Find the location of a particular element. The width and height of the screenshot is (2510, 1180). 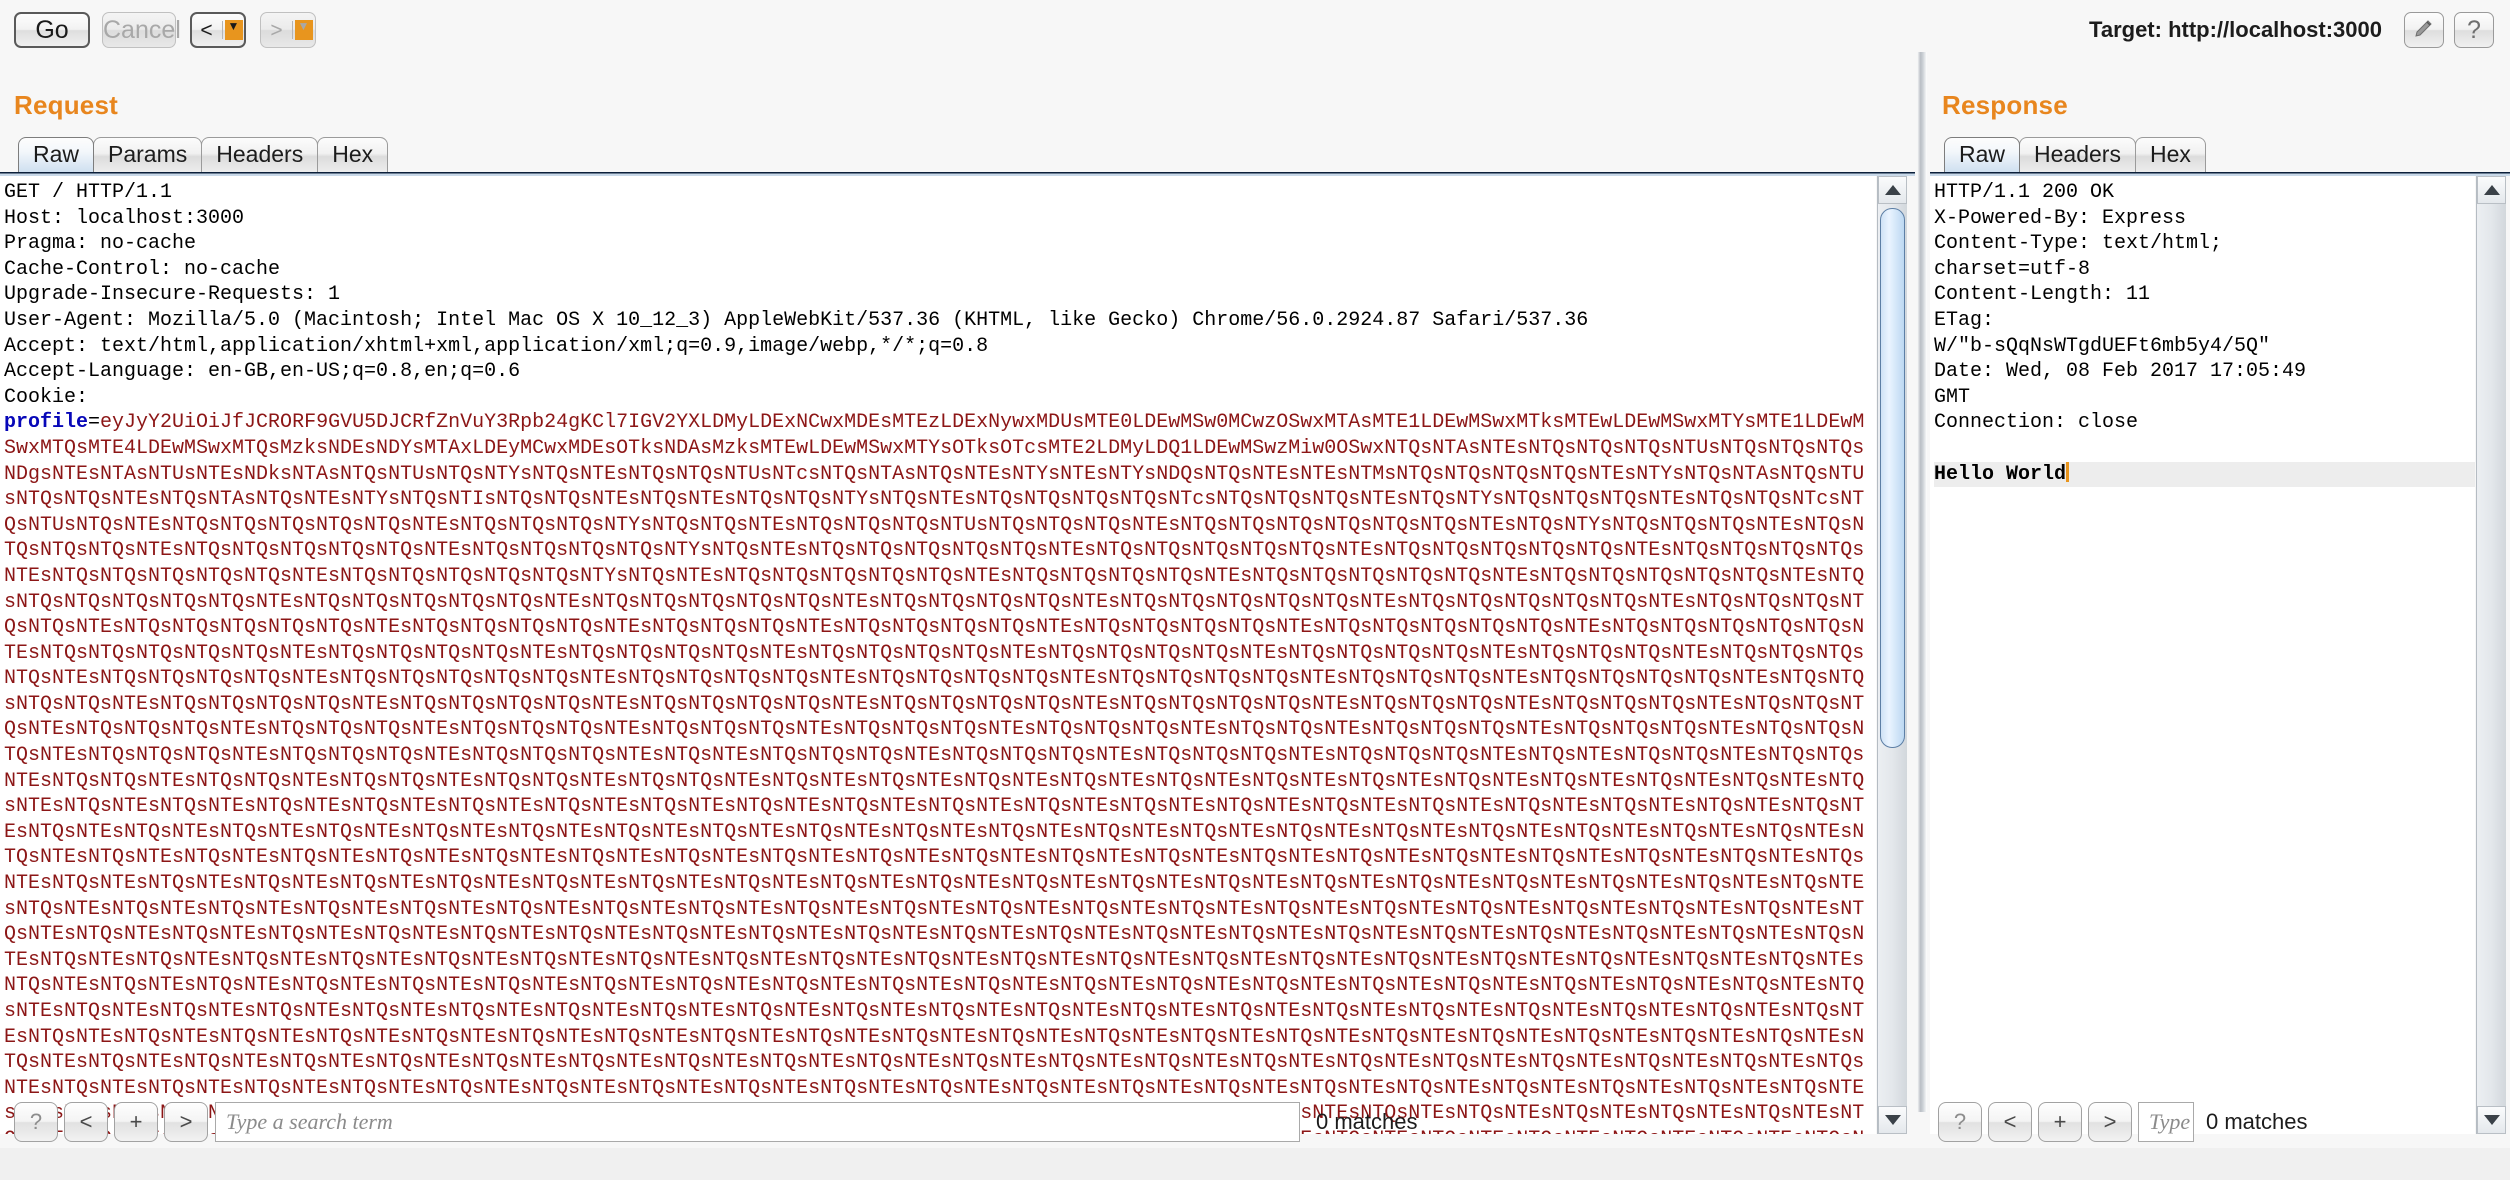

response-body-line: Hello World is located at coordinates (2204, 474).